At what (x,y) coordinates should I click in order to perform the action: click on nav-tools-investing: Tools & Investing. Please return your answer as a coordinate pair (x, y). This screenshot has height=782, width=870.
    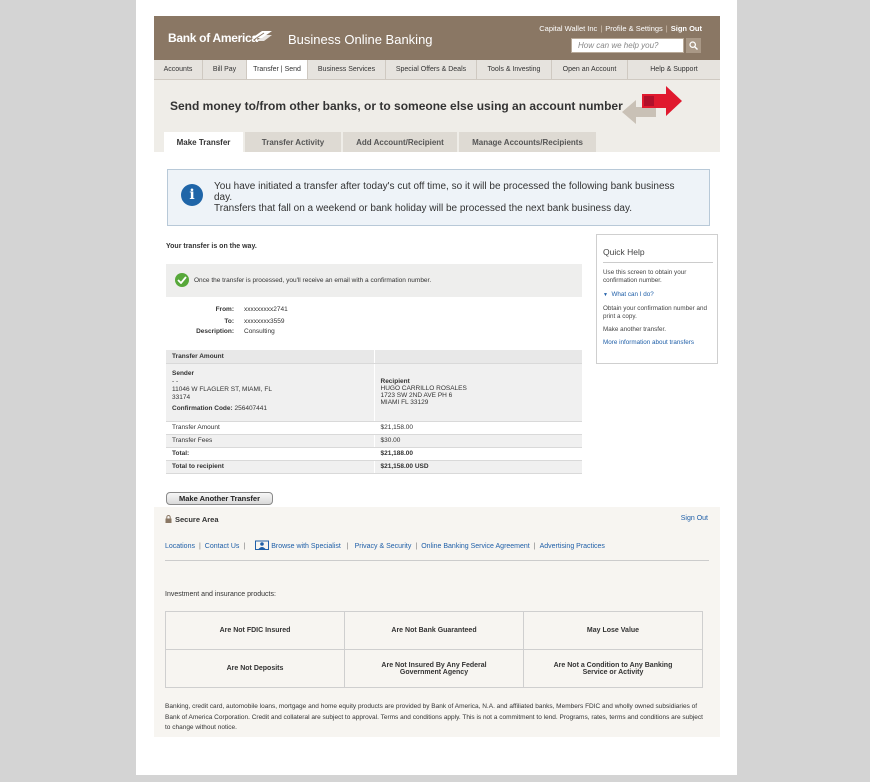
    Looking at the image, I should click on (514, 69).